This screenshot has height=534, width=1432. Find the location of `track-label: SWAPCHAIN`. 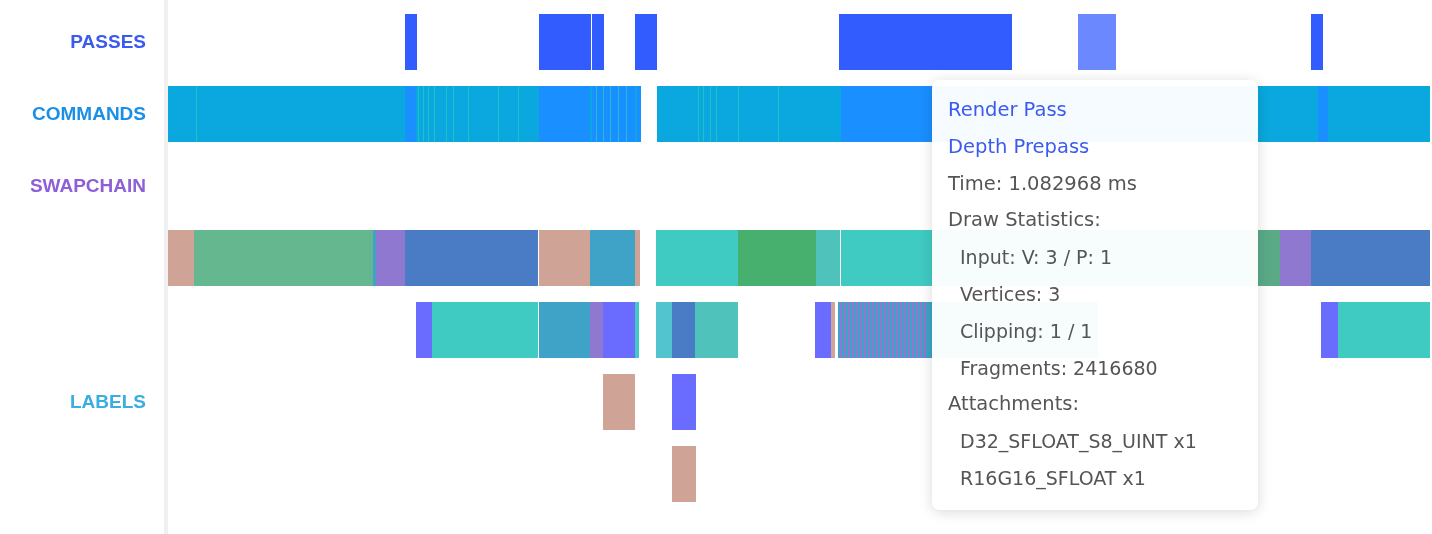

track-label: SWAPCHAIN is located at coordinates (88, 186).